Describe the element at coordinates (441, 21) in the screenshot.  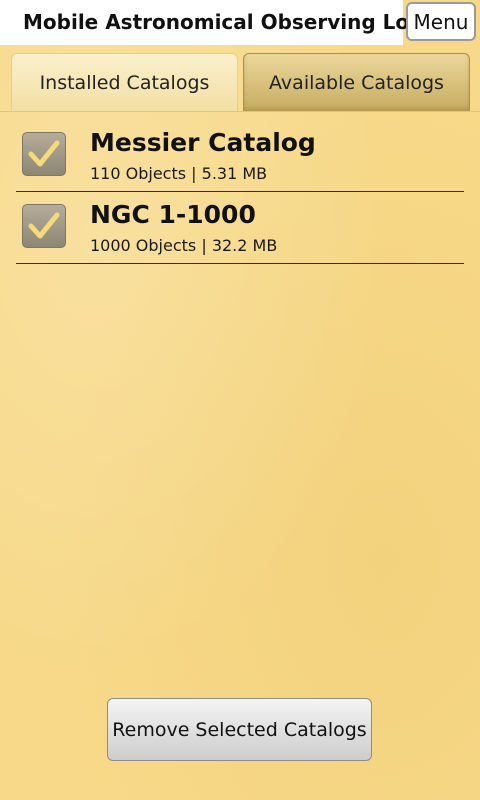
I see `menu-button: Menu` at that location.